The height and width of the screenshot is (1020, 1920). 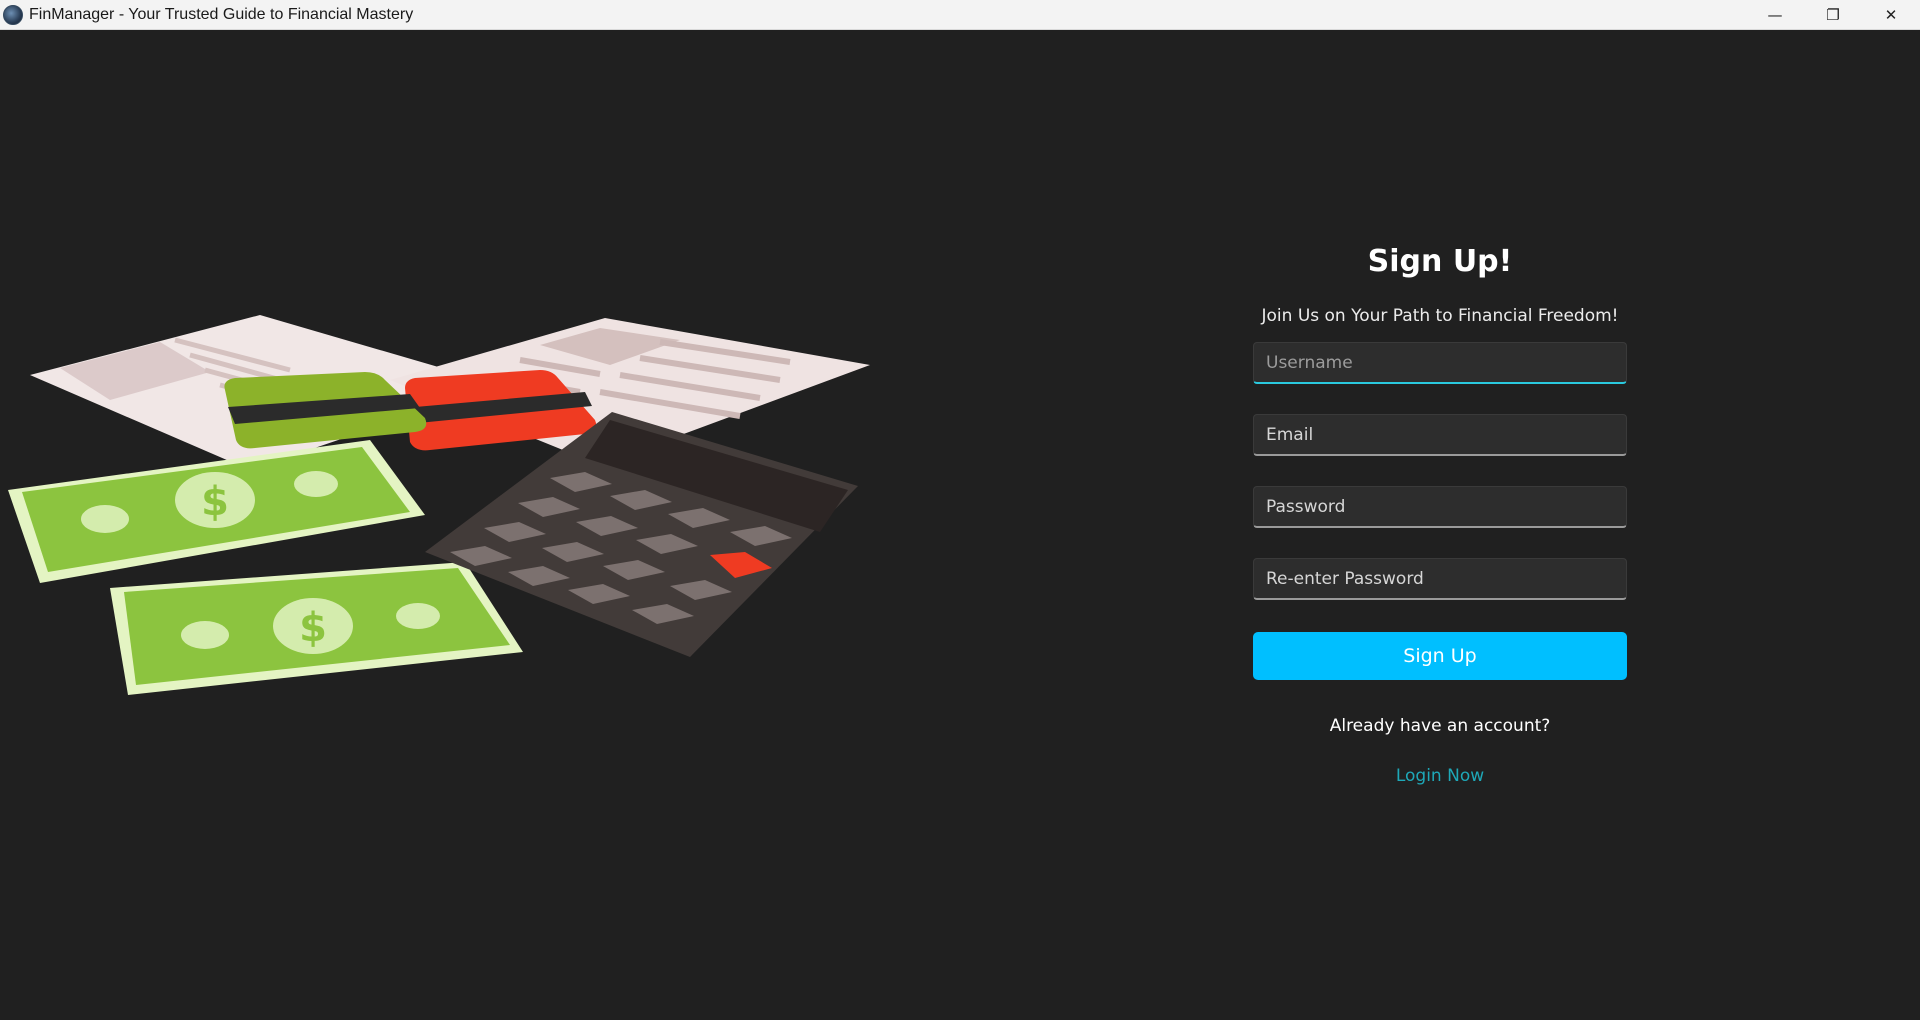 I want to click on reenter-password-input, so click(x=1440, y=579).